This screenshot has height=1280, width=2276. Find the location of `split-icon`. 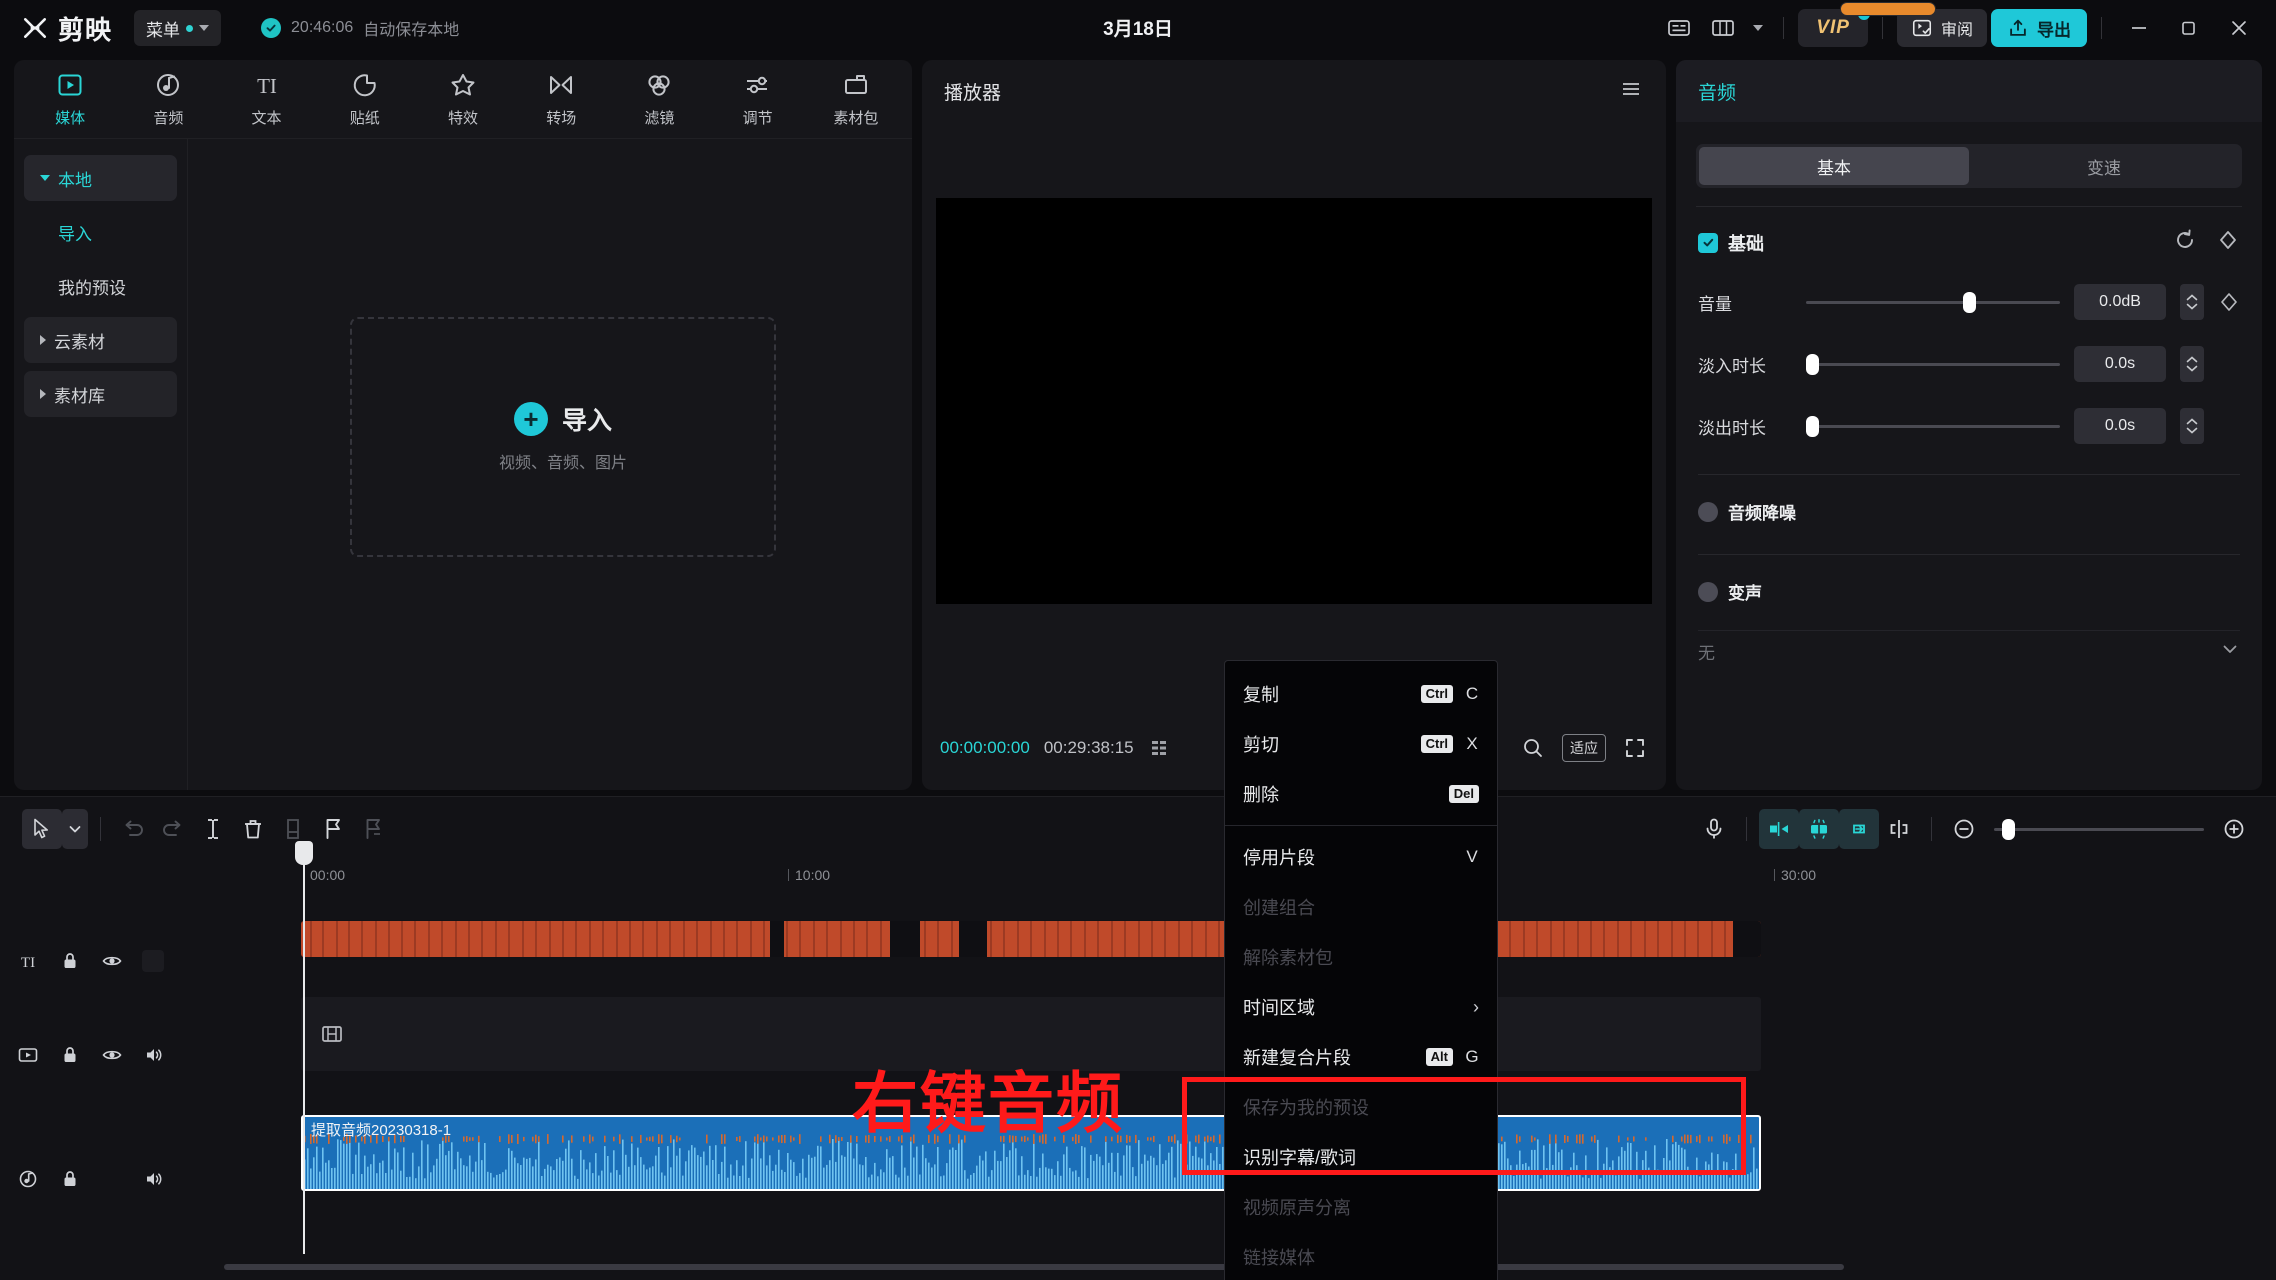

split-icon is located at coordinates (213, 829).